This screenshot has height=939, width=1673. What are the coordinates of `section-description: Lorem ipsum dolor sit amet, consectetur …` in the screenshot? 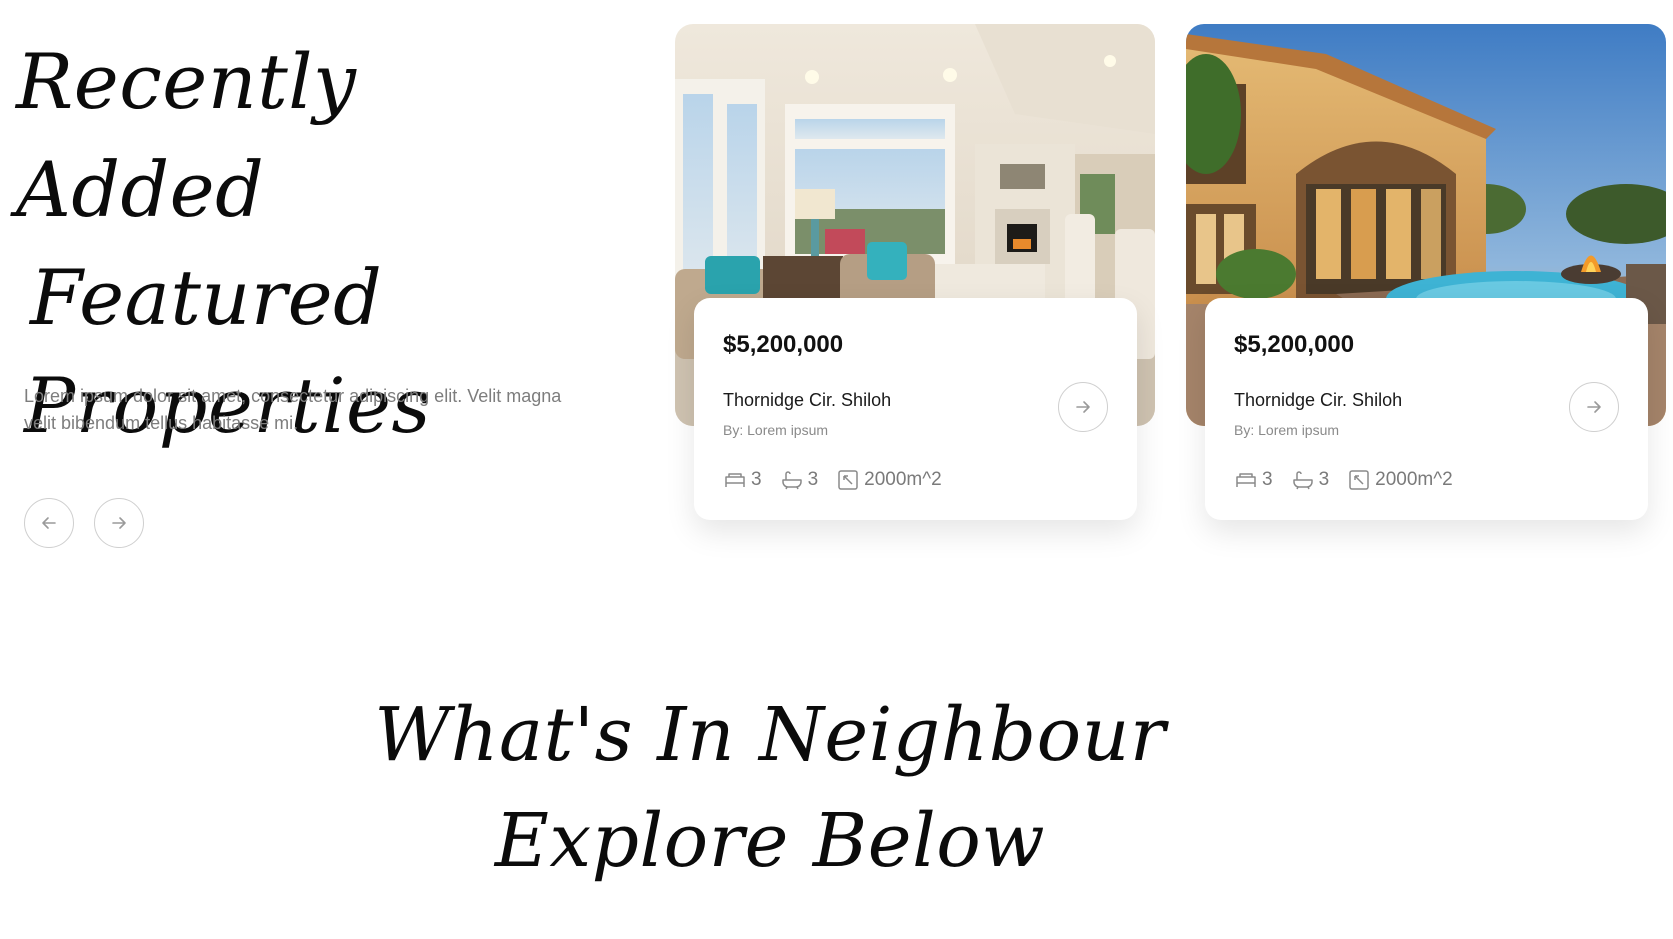 It's located at (293, 409).